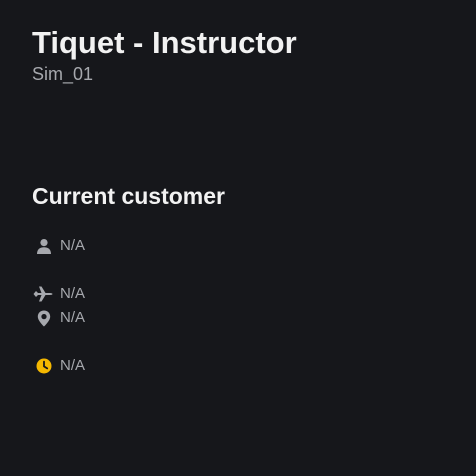 This screenshot has width=476, height=476. I want to click on customer-flight-row: N/A, so click(59, 294).